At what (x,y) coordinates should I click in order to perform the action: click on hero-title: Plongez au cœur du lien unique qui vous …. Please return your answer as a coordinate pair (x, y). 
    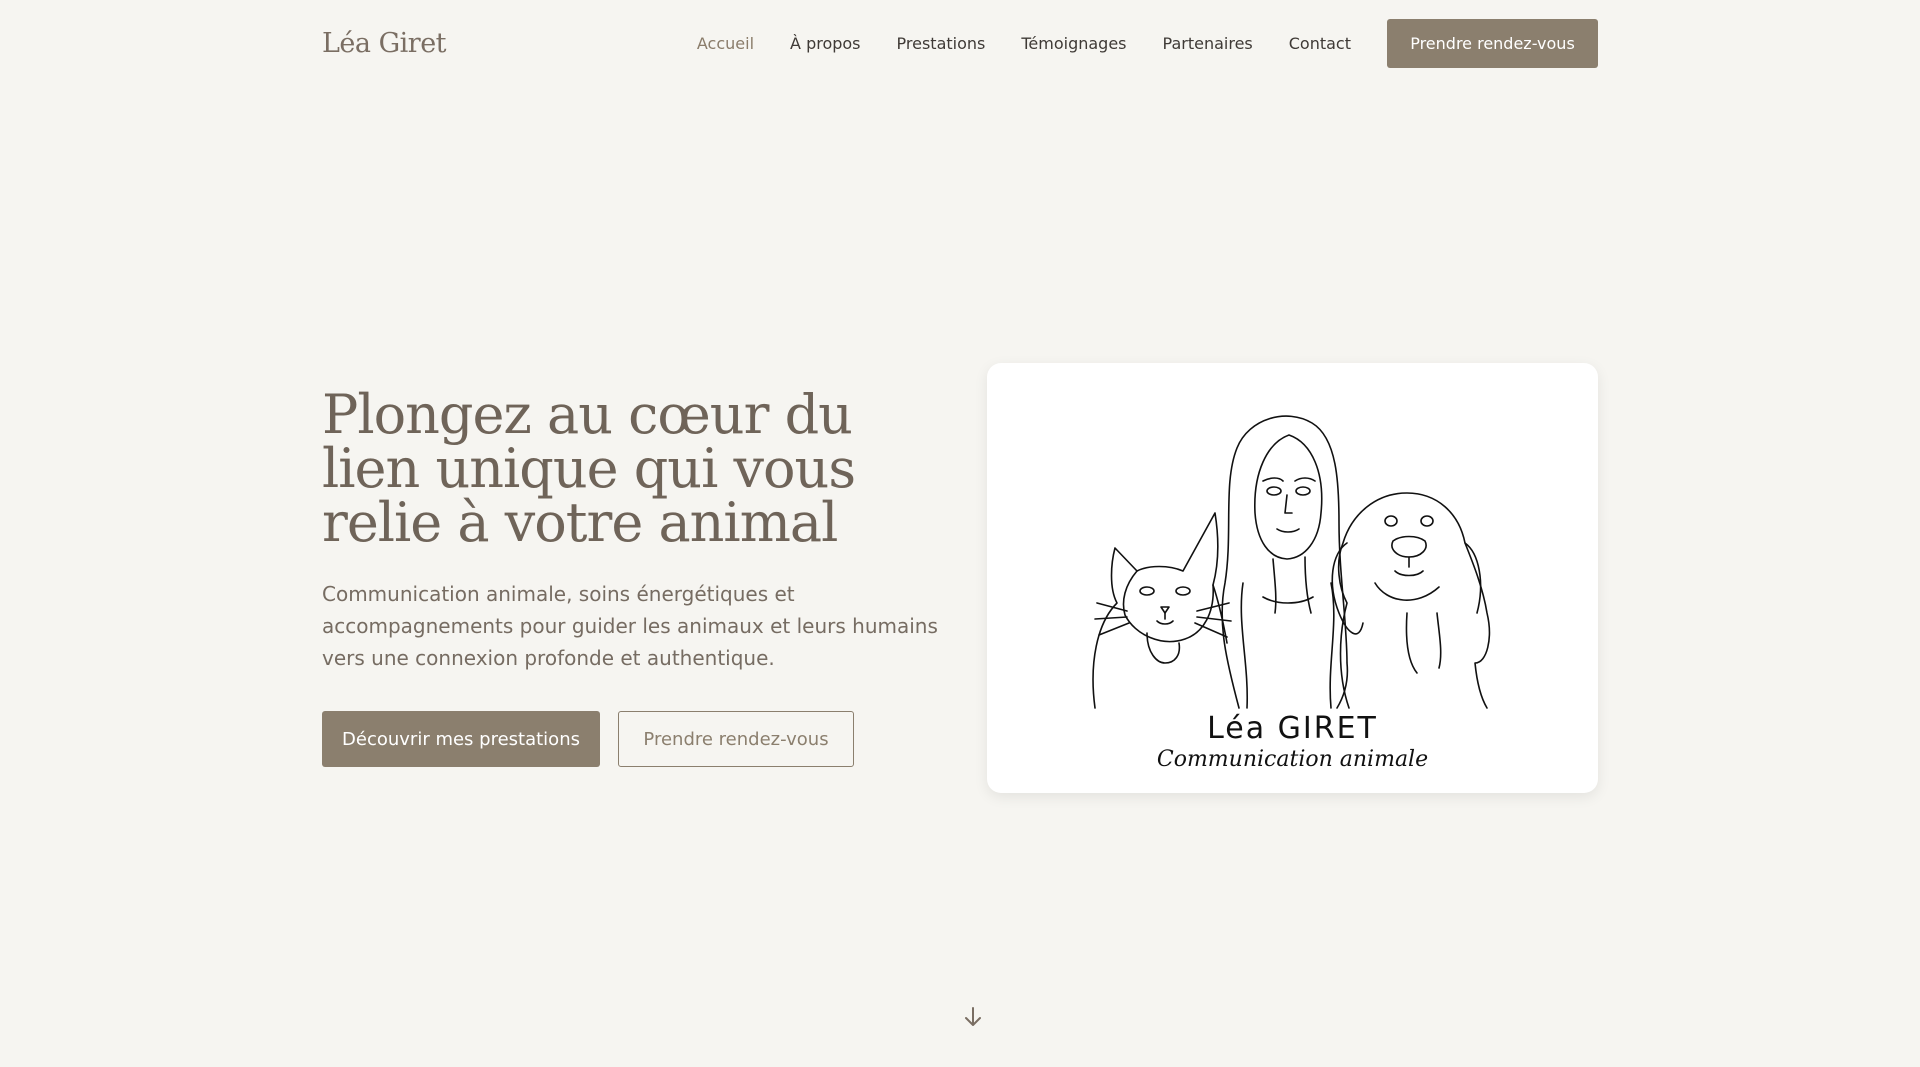
    Looking at the image, I should click on (589, 468).